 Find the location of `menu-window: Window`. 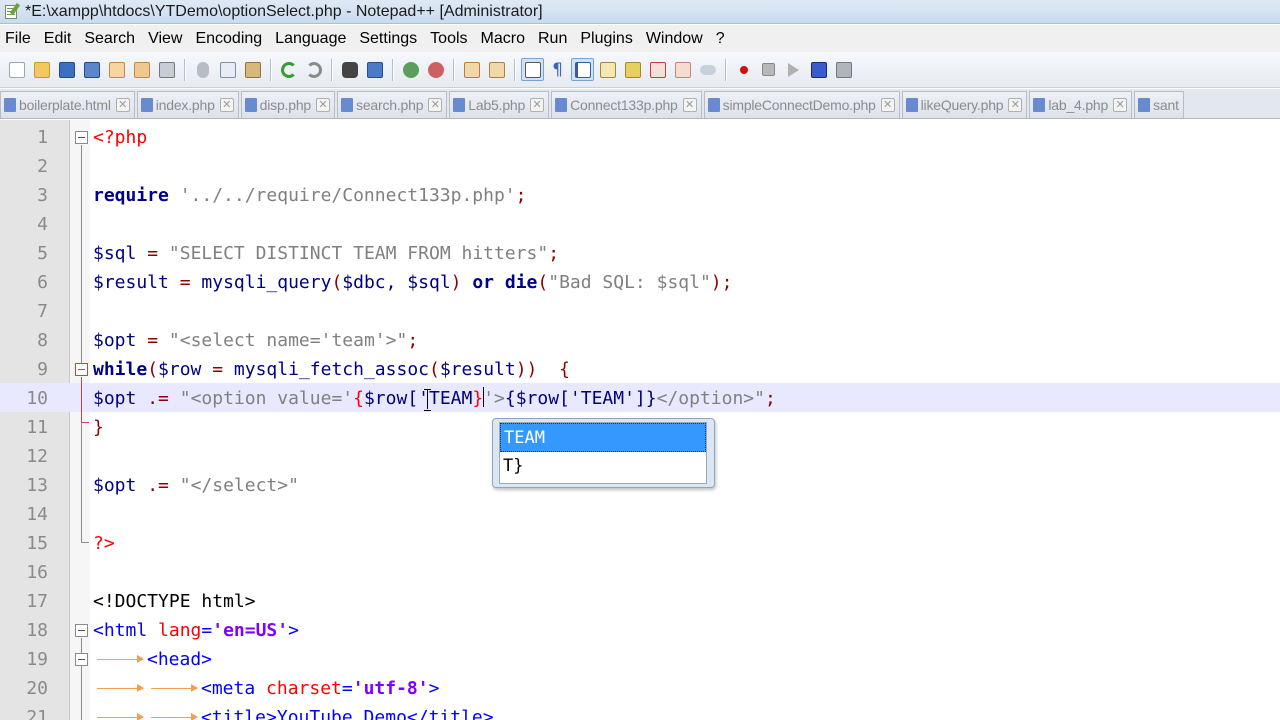

menu-window: Window is located at coordinates (676, 38).